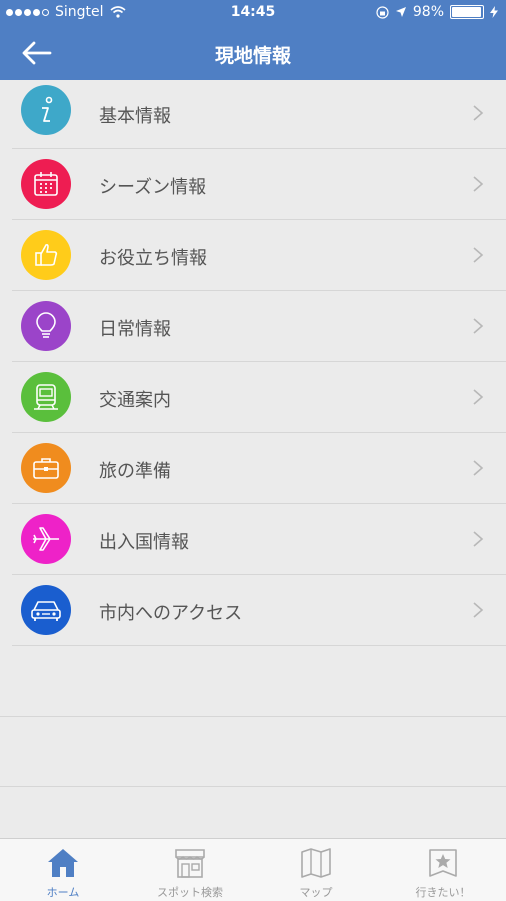 The width and height of the screenshot is (506, 901). I want to click on menu-item-season-info: シーズン情報, so click(259, 184).